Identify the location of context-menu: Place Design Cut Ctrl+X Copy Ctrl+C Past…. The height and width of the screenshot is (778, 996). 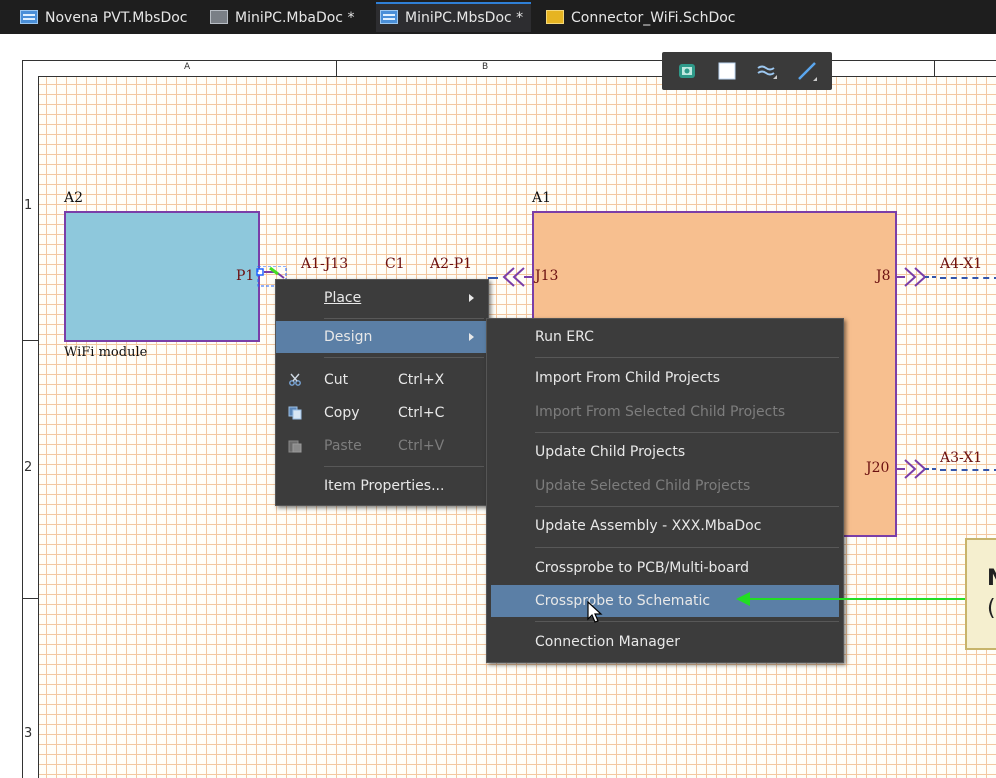
(382, 392).